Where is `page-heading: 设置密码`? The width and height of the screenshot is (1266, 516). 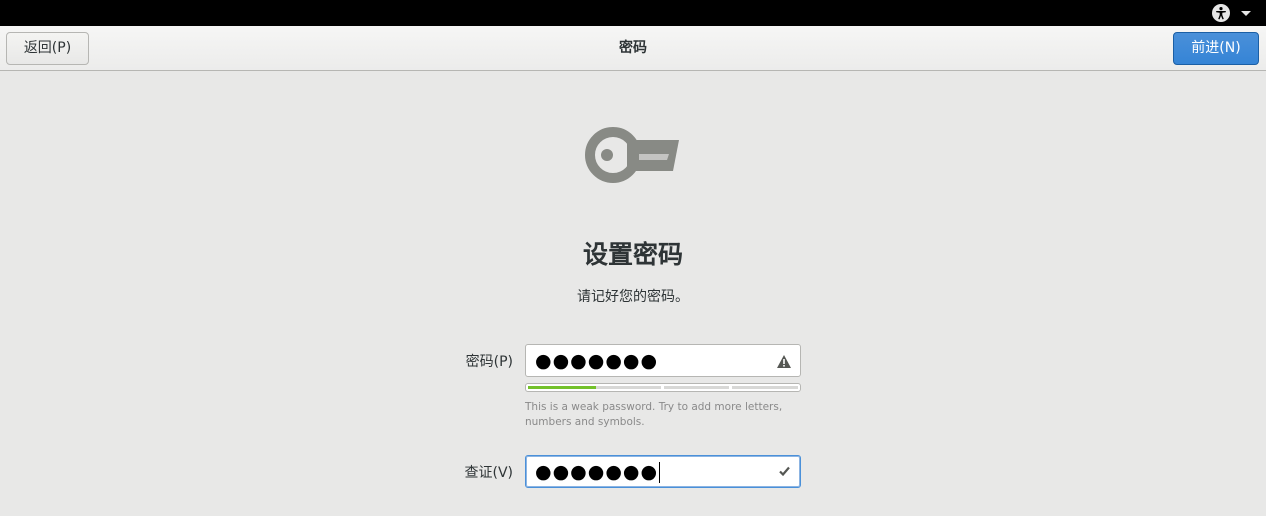 page-heading: 设置密码 is located at coordinates (632, 254).